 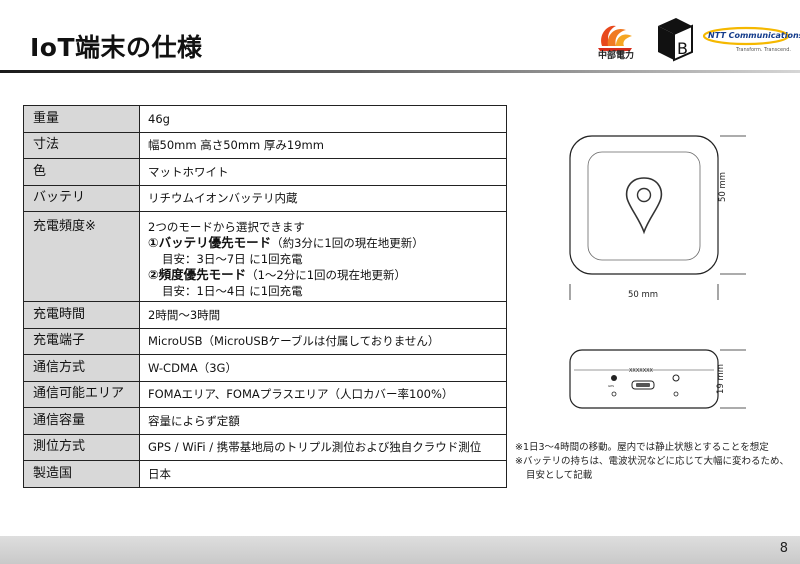 I want to click on mode2-line: ②頻度優先モード（1～2分に1回の現在地更新）, so click(x=323, y=275).